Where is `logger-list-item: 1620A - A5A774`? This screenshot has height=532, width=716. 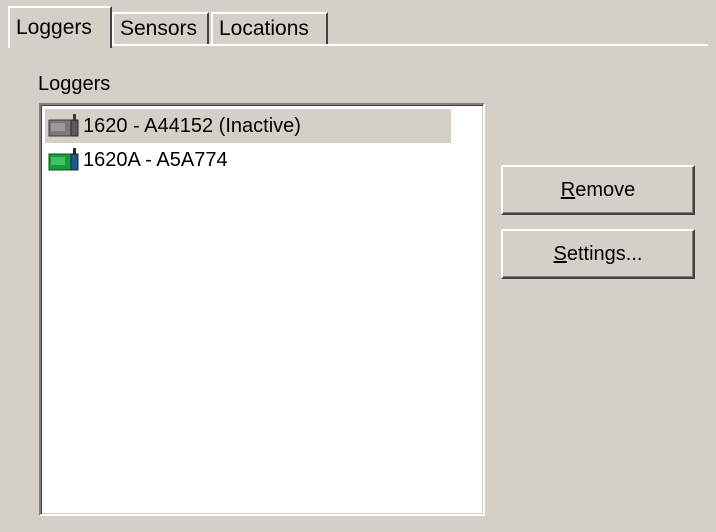
logger-list-item: 1620A - A5A774 is located at coordinates (248, 160).